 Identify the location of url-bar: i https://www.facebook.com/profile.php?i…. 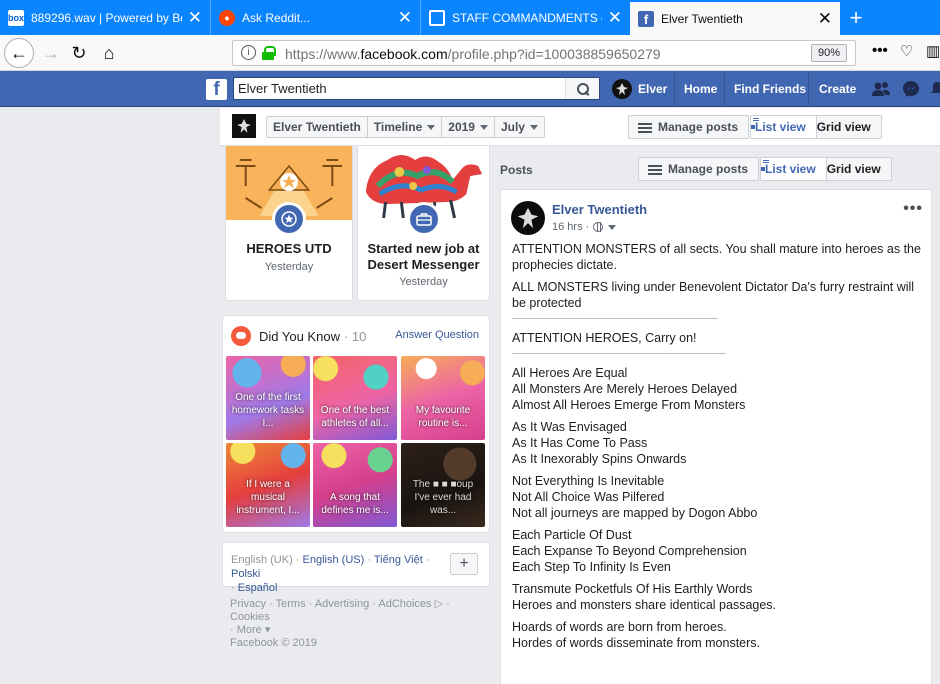
(544, 53).